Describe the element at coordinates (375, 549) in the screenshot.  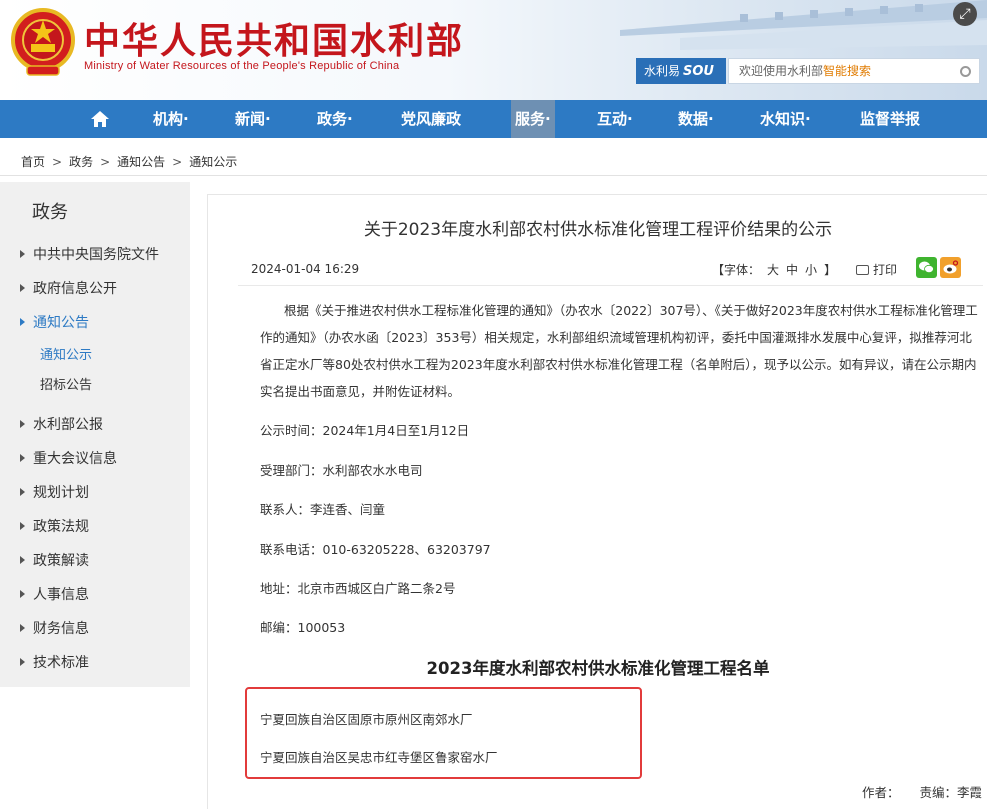
I see `contact-phone: 联系电话：010-63205228、63203797` at that location.